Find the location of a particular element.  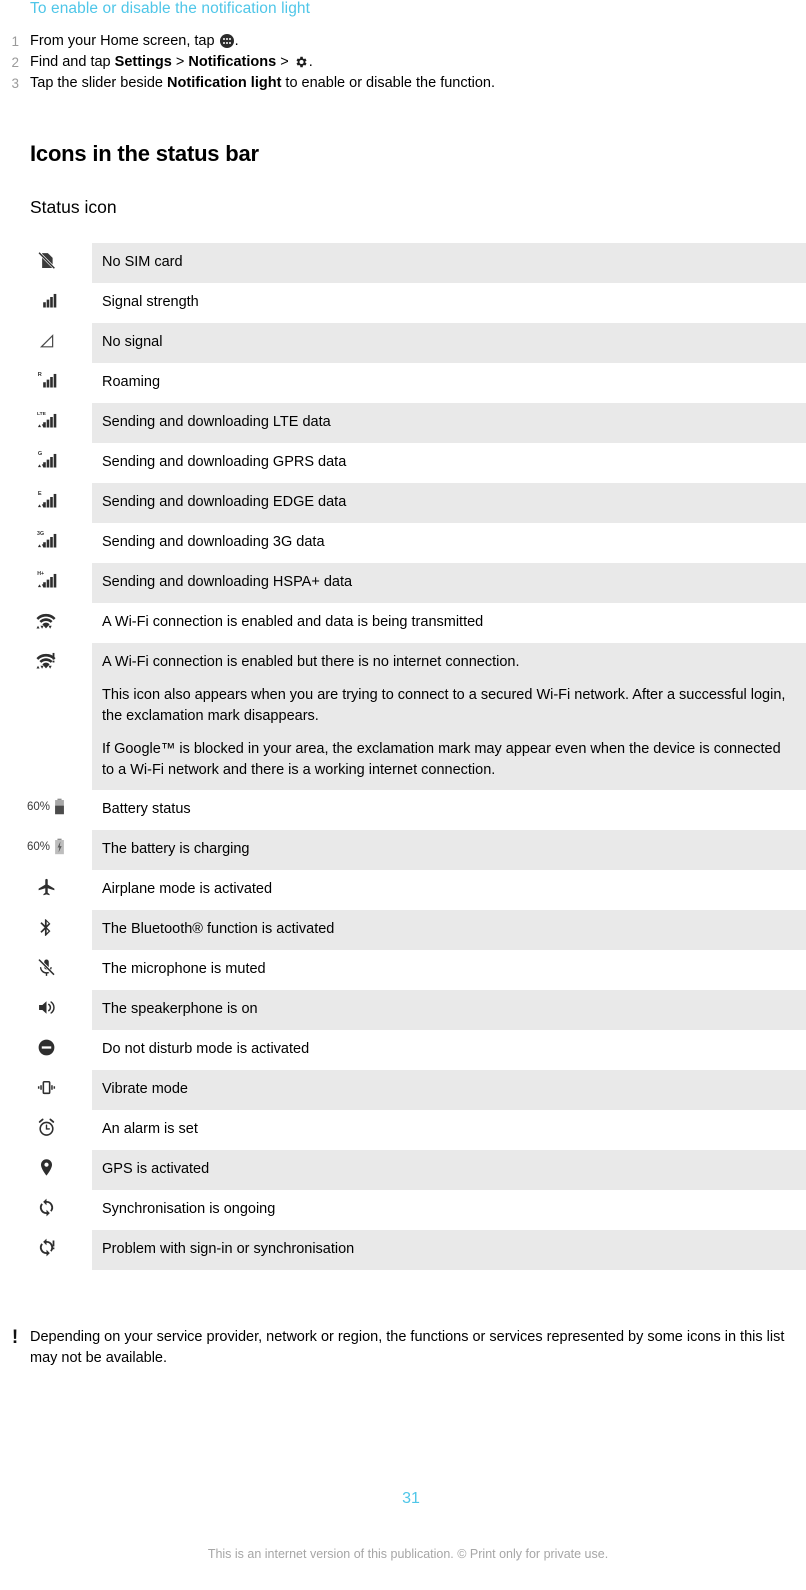

section-subheading: Status icon is located at coordinates (73, 207).